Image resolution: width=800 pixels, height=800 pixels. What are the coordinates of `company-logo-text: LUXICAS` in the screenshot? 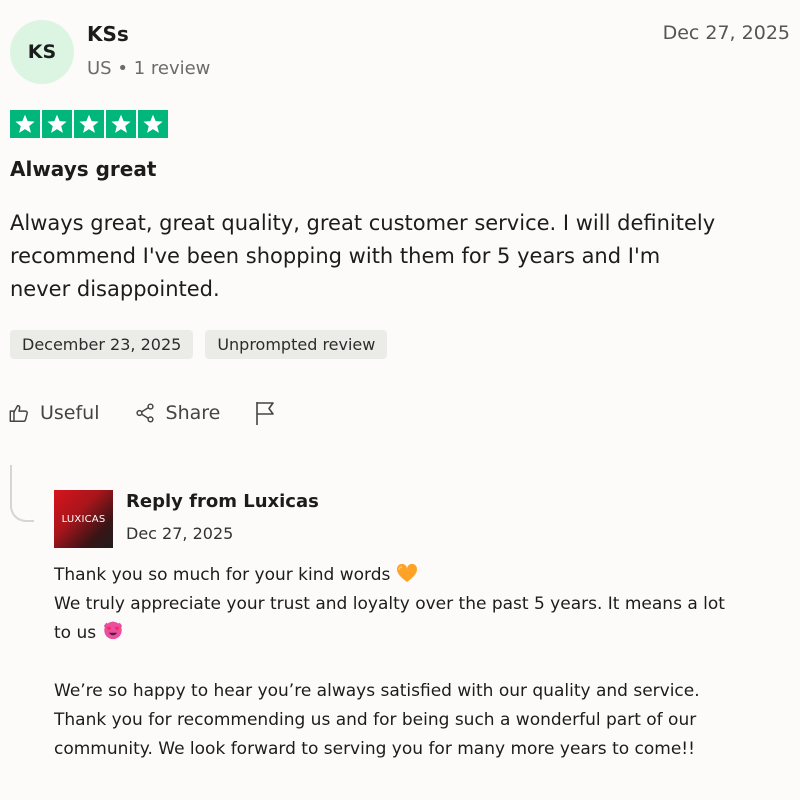 It's located at (83, 519).